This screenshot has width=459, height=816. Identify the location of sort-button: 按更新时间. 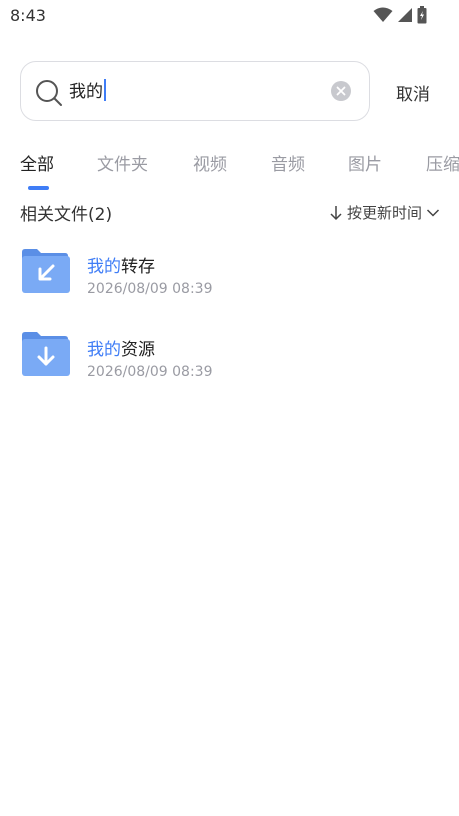
(384, 212).